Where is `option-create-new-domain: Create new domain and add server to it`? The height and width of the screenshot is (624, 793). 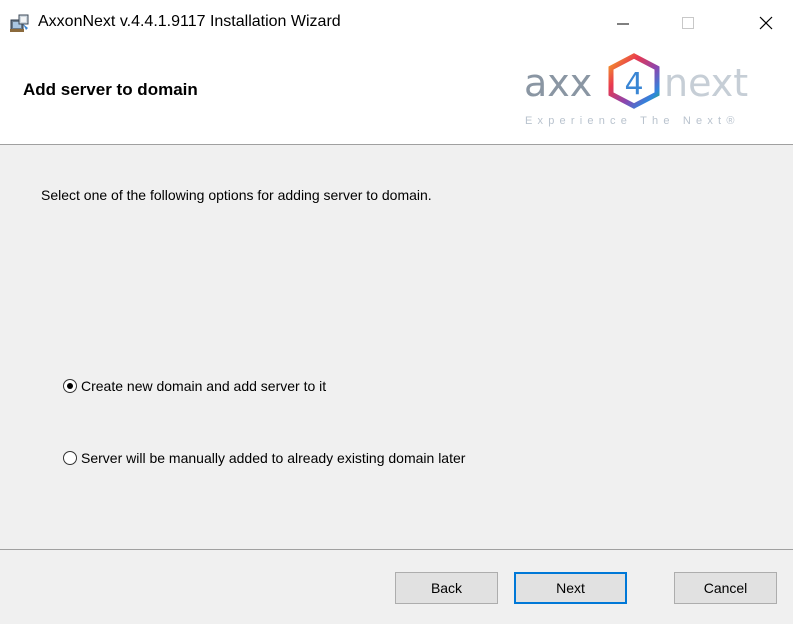 option-create-new-domain: Create new domain and add server to it is located at coordinates (194, 386).